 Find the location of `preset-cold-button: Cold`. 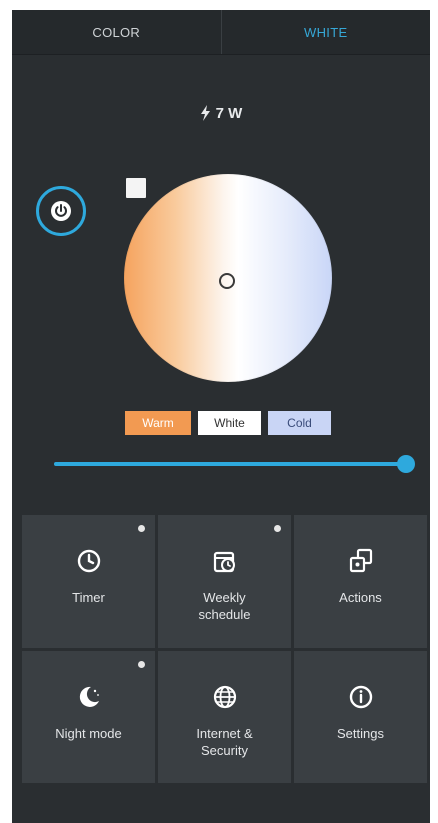

preset-cold-button: Cold is located at coordinates (299, 423).